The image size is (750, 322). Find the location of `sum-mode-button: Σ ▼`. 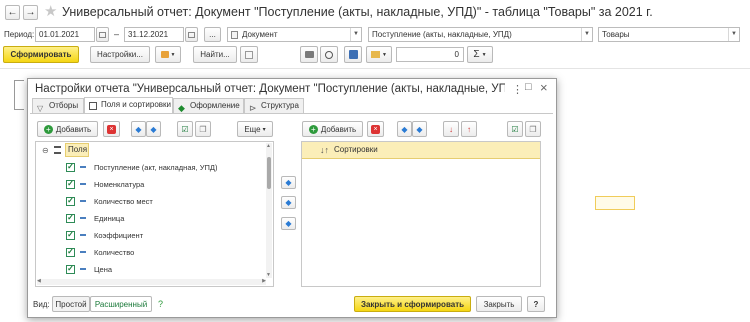

sum-mode-button: Σ ▼ is located at coordinates (480, 54).